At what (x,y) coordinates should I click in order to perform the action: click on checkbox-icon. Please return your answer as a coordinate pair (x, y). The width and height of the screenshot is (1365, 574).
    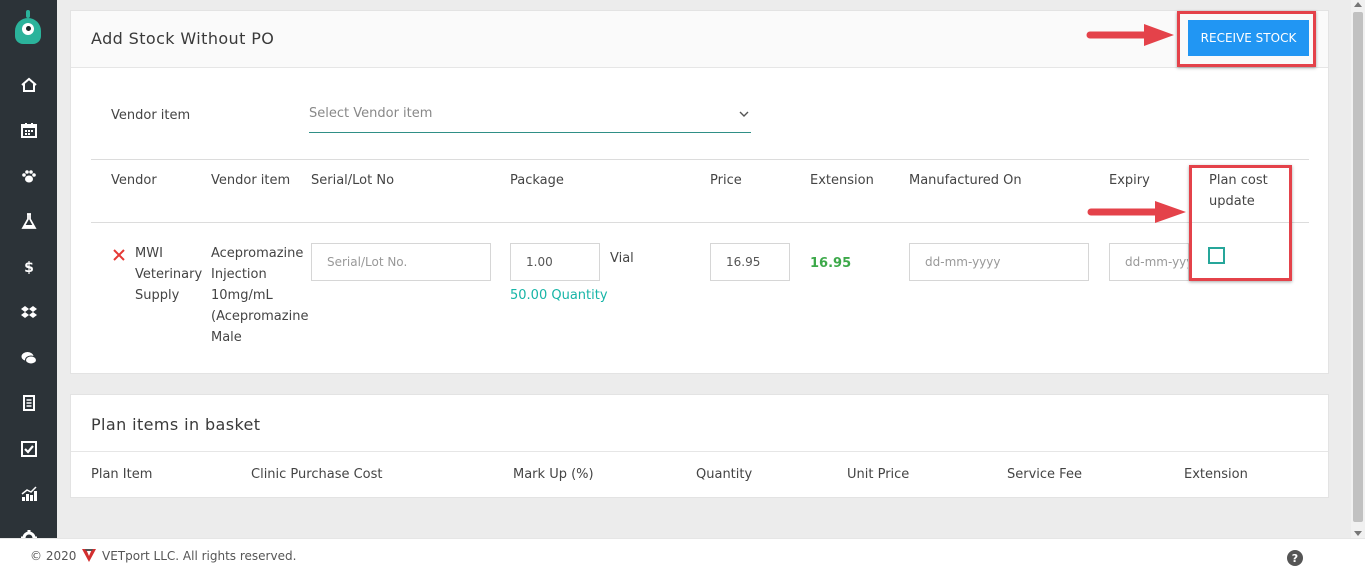
    Looking at the image, I should click on (28, 449).